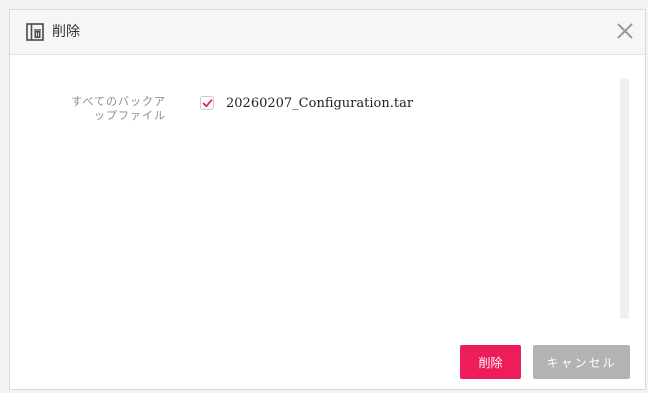 Image resolution: width=648 pixels, height=393 pixels. I want to click on cancel-button: キャンセル, so click(581, 362).